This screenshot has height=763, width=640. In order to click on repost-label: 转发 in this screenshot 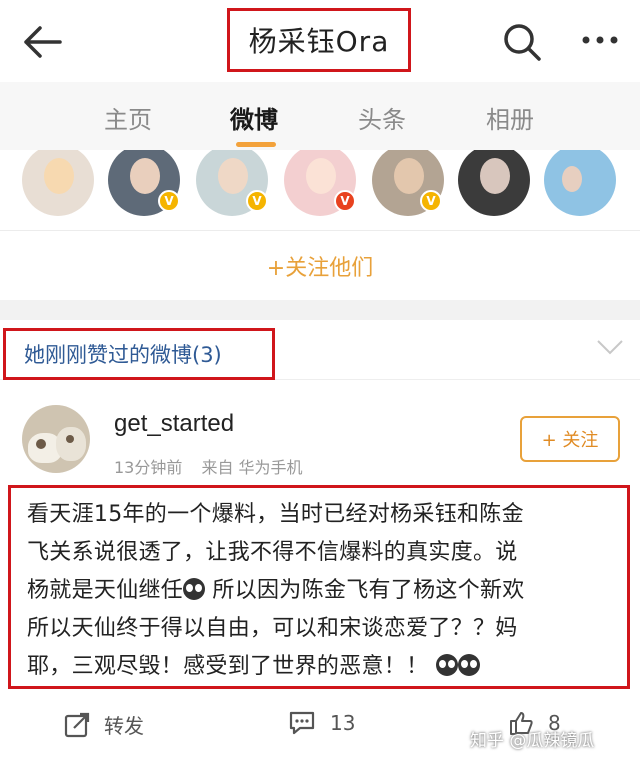, I will do `click(124, 726)`.